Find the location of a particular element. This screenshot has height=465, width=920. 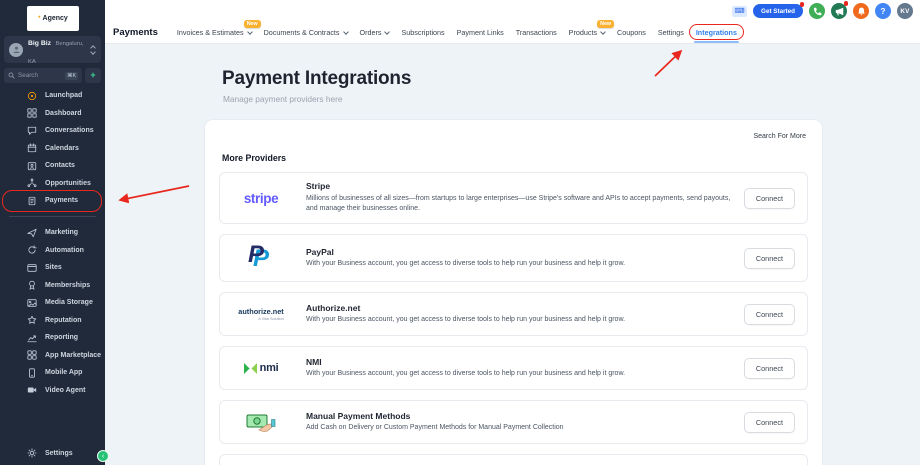

sidebar-item-payments: Payments is located at coordinates (52, 200).